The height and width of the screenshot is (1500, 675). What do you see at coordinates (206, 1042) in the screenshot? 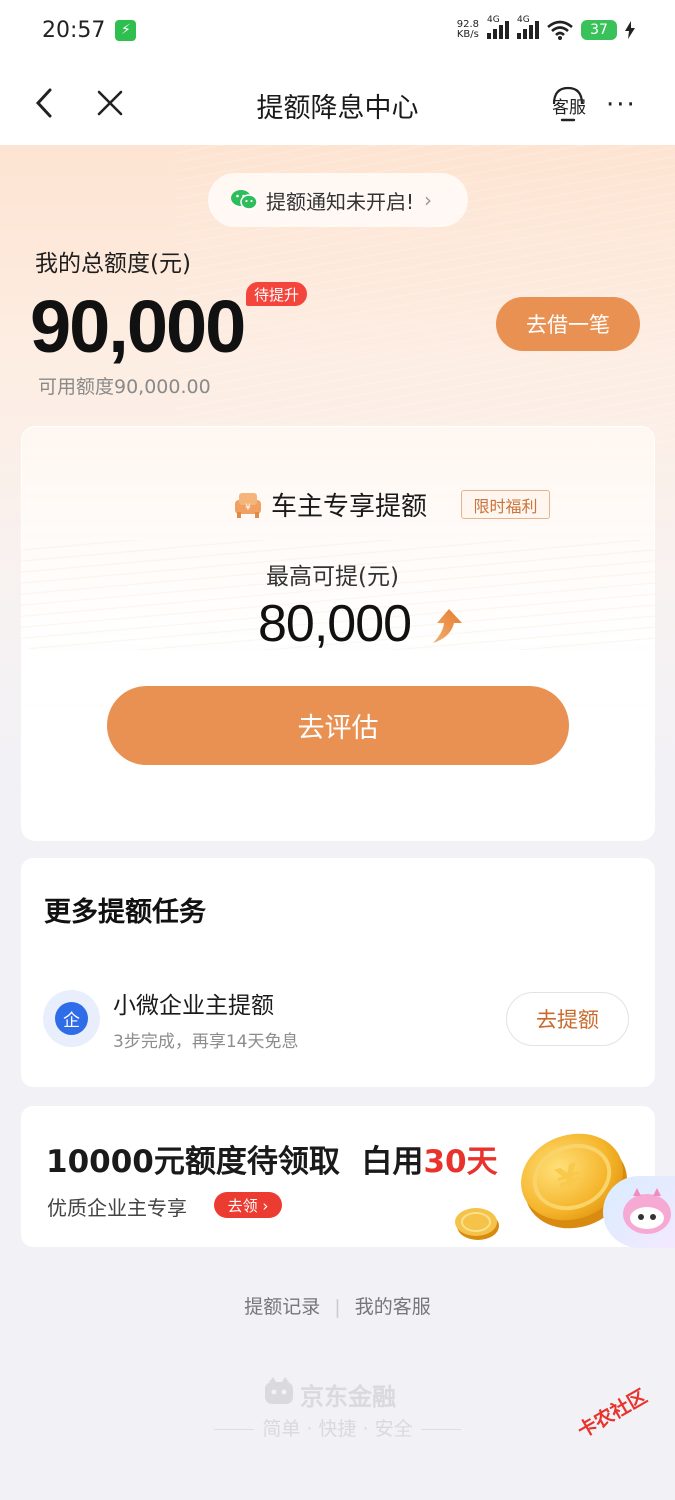
I see `task-description: 3步完成，再享14天免息` at bounding box center [206, 1042].